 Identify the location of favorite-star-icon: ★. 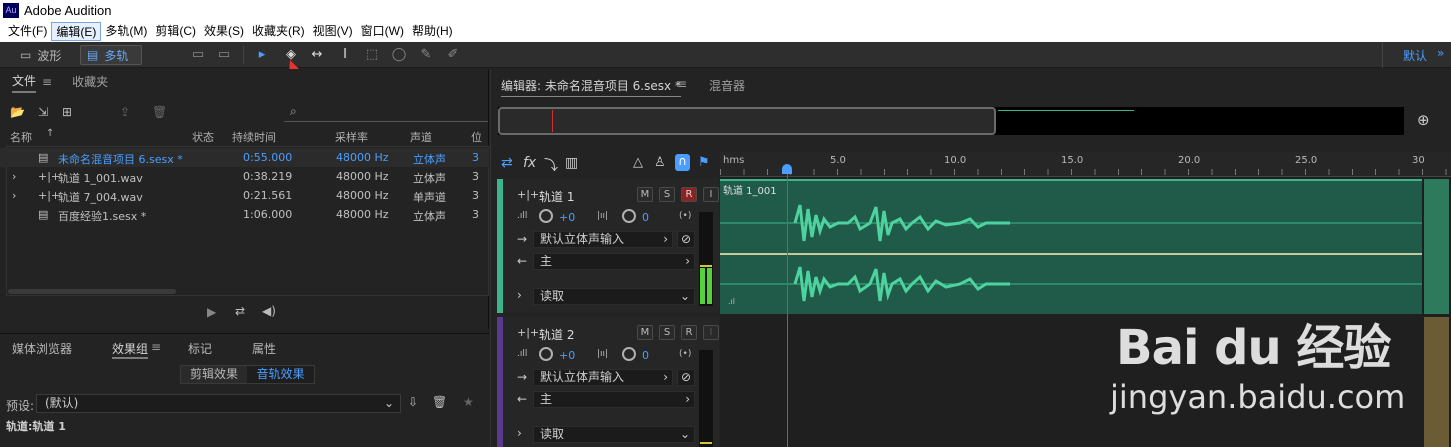
(468, 402).